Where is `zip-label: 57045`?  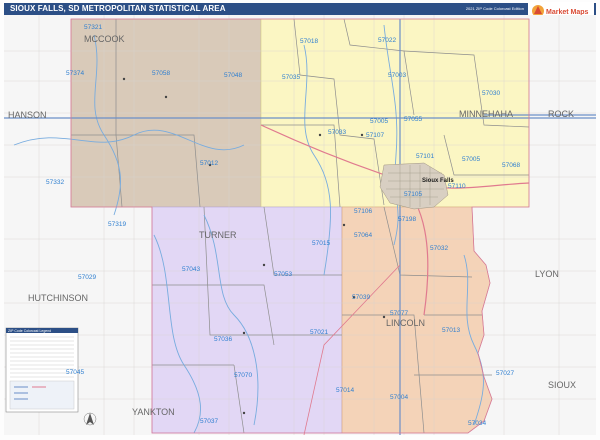 zip-label: 57045 is located at coordinates (75, 372).